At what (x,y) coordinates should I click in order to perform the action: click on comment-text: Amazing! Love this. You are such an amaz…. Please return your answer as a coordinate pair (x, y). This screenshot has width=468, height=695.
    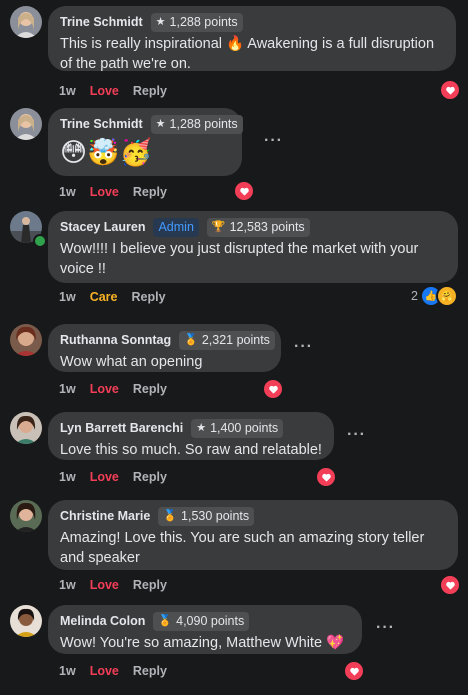
    Looking at the image, I should click on (242, 548).